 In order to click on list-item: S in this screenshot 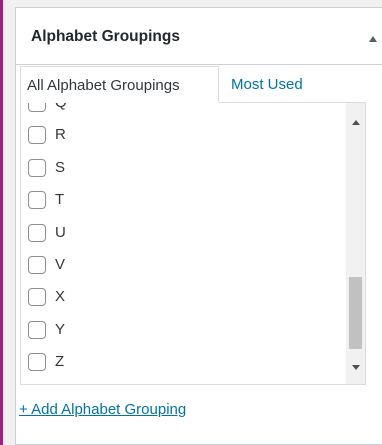, I will do `click(184, 168)`.